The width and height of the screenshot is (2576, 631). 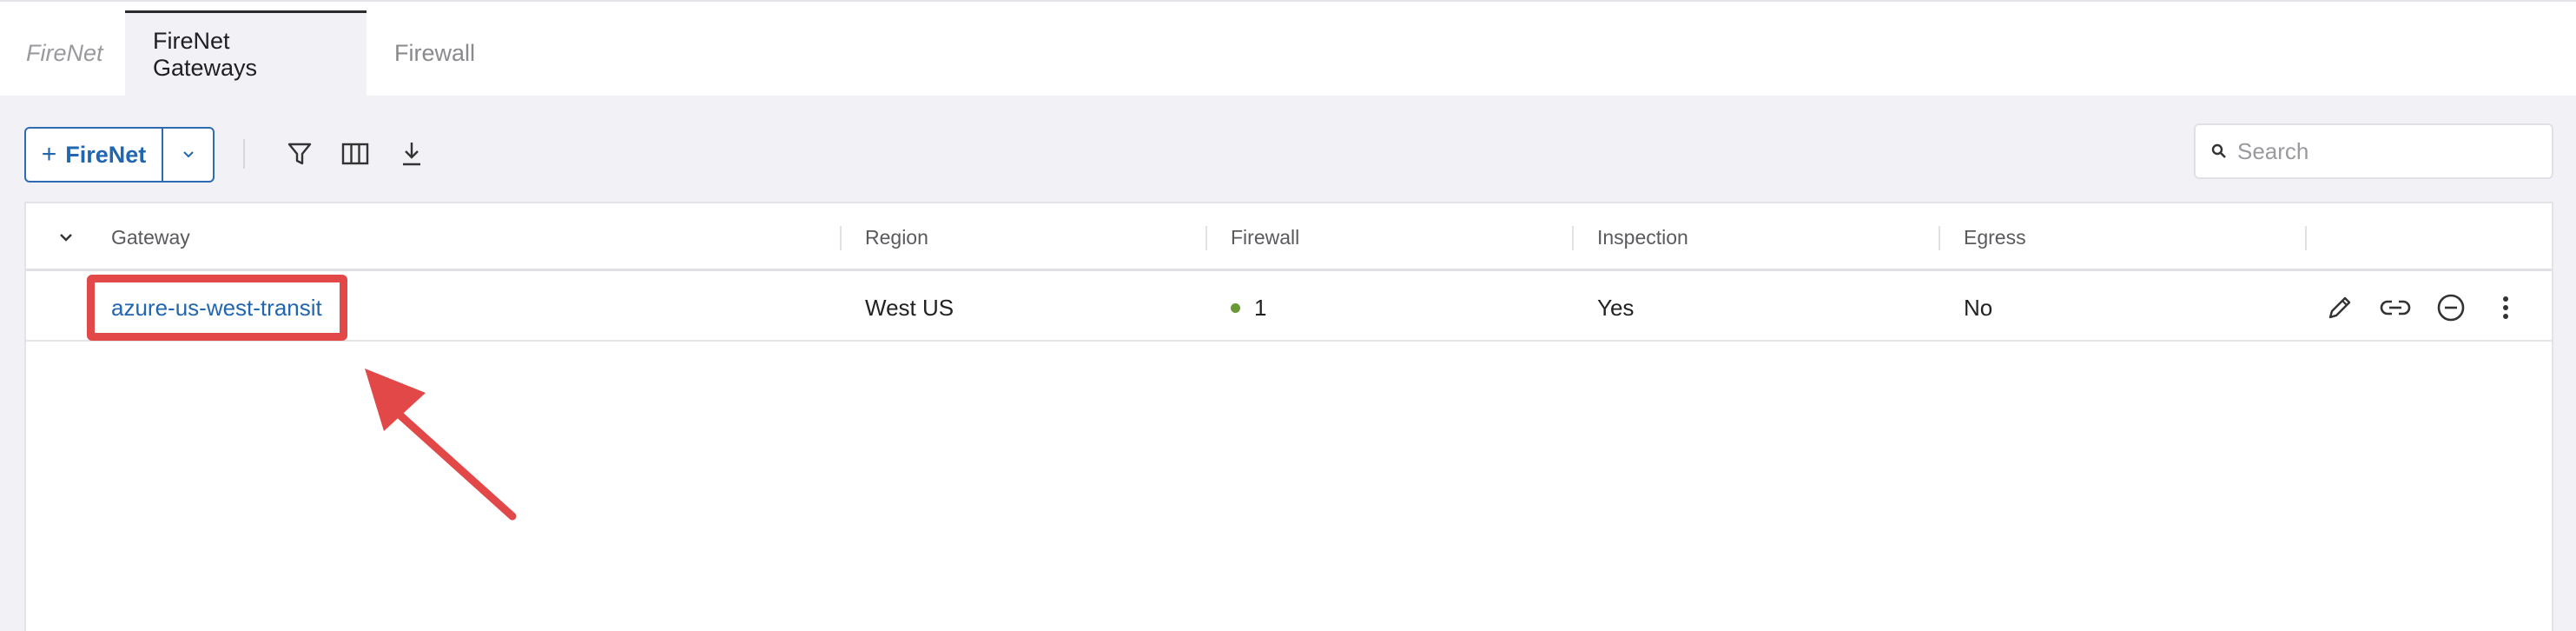 What do you see at coordinates (1616, 307) in the screenshot?
I see `inspection-cell: Yes` at bounding box center [1616, 307].